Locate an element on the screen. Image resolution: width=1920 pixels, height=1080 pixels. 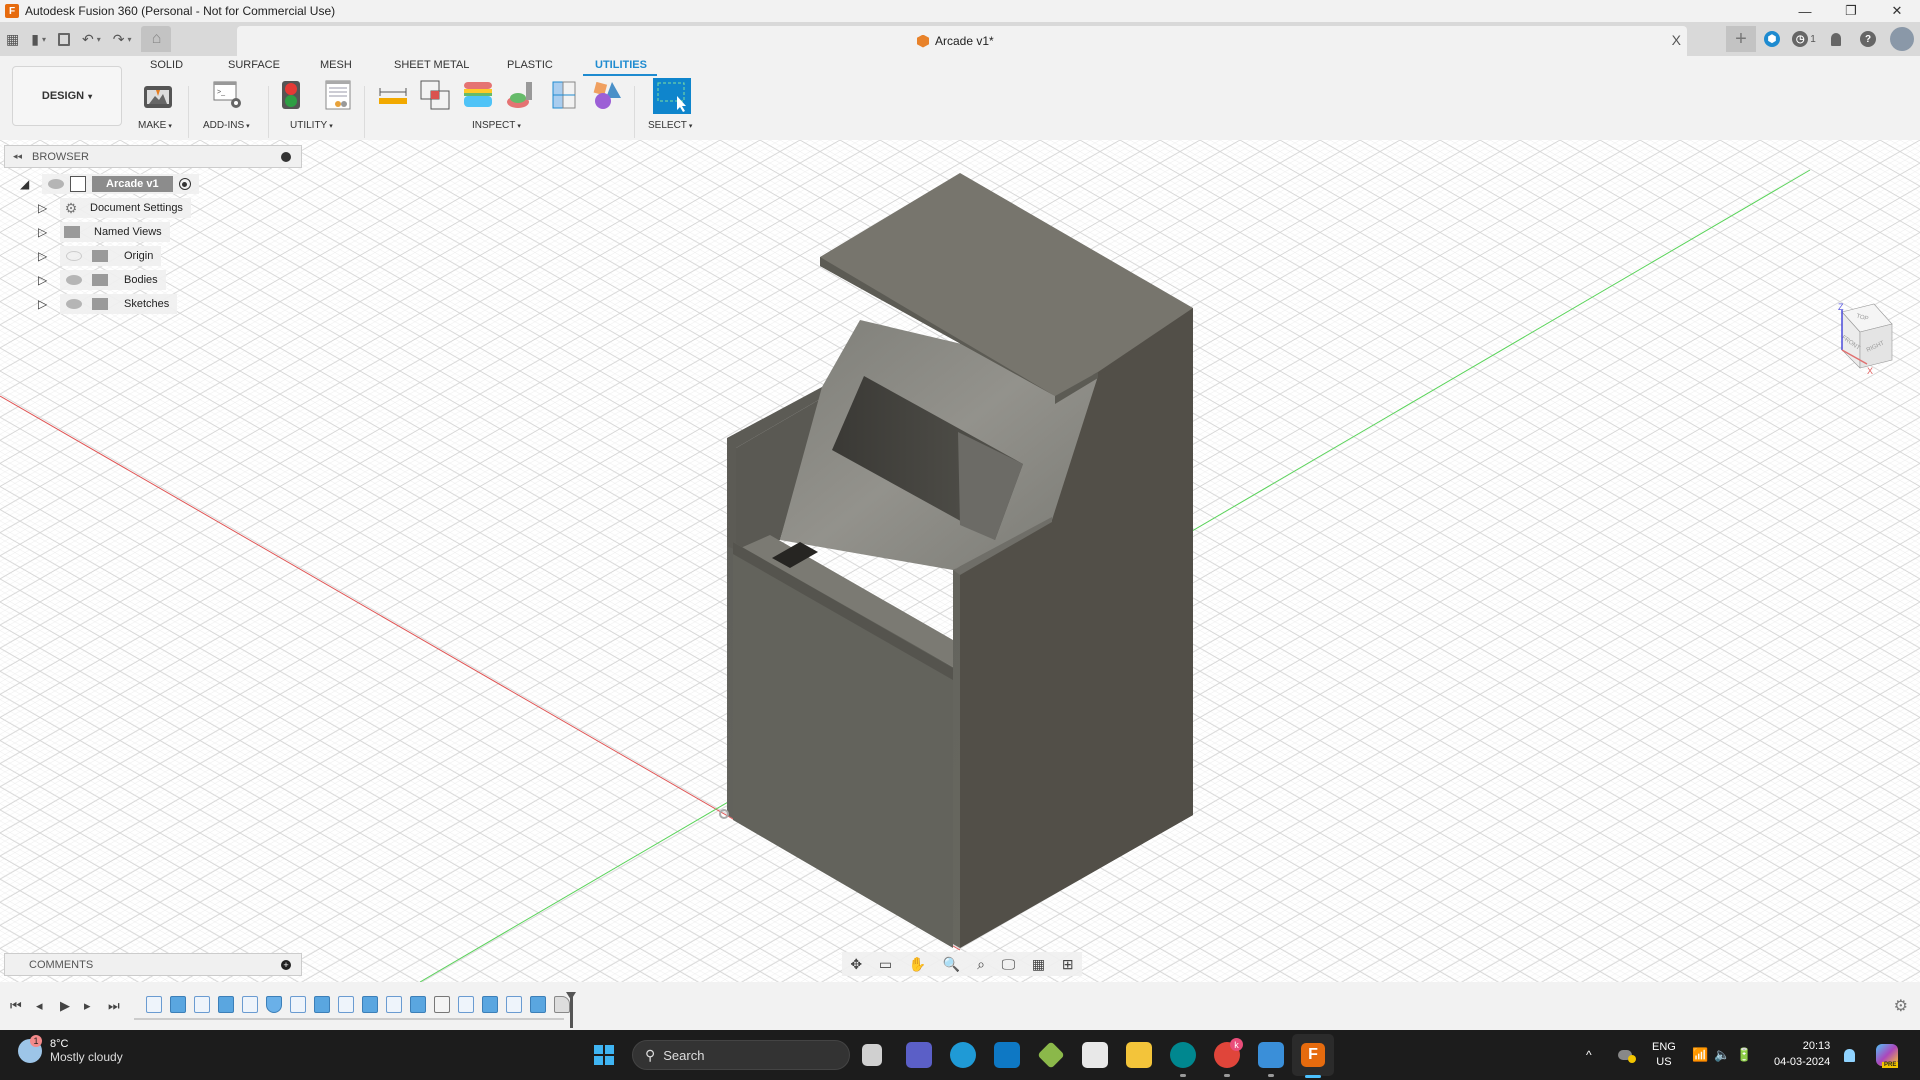
timeline-feature-shell-icon is located at coordinates (442, 1004).